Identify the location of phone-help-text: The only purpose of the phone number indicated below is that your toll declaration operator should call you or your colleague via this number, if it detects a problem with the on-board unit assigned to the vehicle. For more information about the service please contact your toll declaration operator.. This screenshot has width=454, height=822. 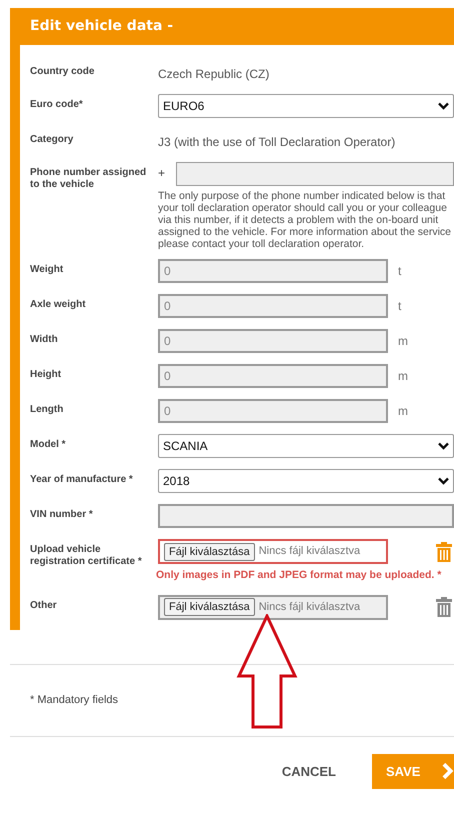
(305, 220).